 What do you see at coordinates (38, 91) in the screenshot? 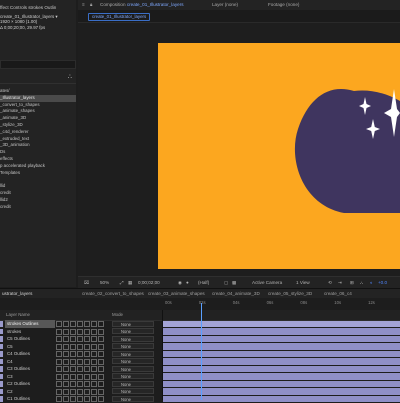
I see `project-item: ates/` at bounding box center [38, 91].